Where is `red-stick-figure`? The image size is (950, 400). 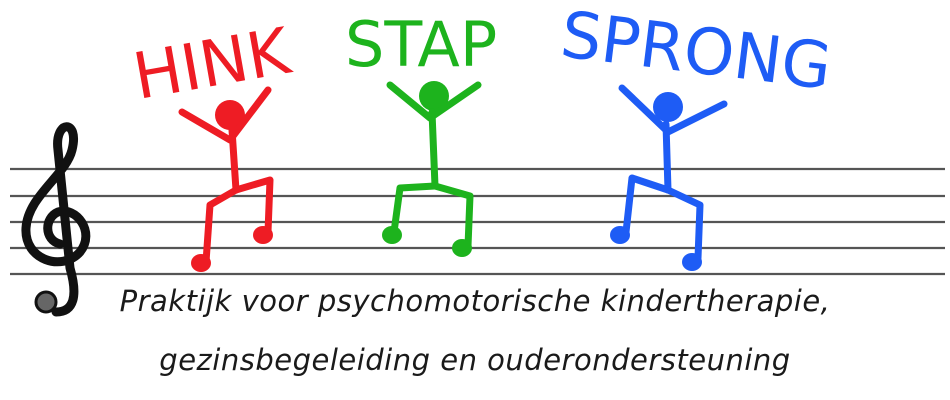
red-stick-figure is located at coordinates (226, 179).